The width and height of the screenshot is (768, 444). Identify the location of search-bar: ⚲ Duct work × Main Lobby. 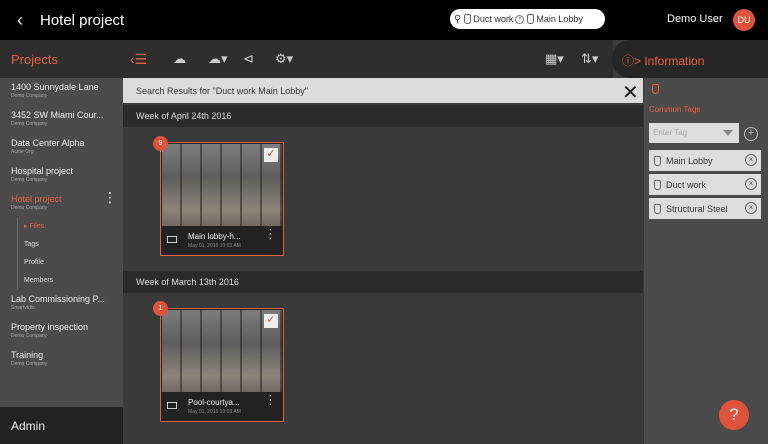
(527, 19).